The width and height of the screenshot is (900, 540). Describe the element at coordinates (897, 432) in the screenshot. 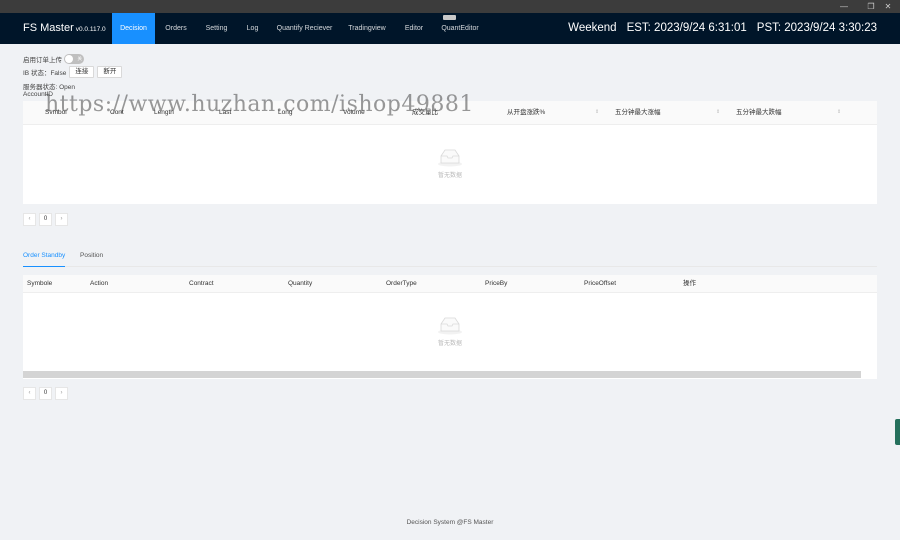

I see `side-drawer-handle` at that location.